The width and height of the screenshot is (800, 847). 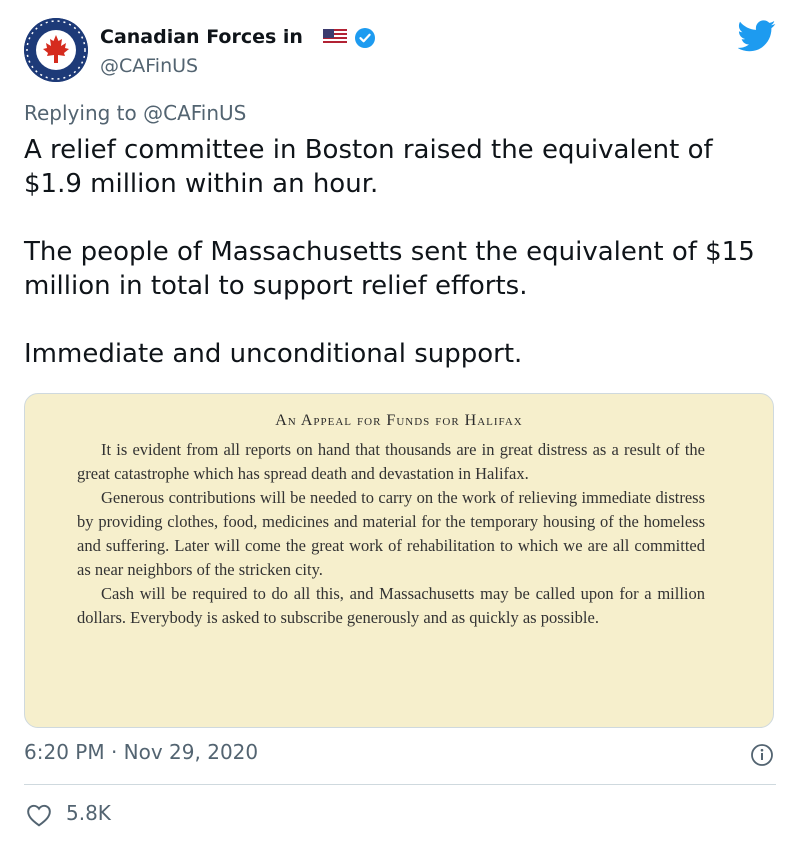 What do you see at coordinates (365, 40) in the screenshot?
I see `verified-badge-icon` at bounding box center [365, 40].